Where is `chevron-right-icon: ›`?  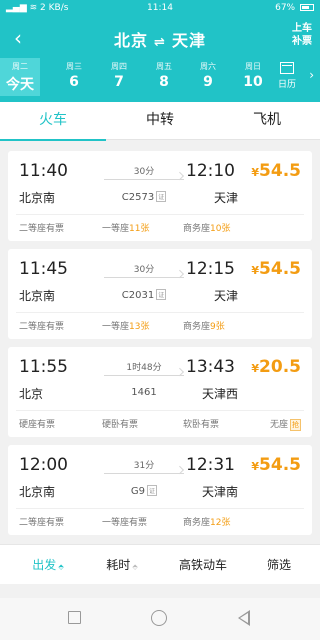 chevron-right-icon: › is located at coordinates (311, 75).